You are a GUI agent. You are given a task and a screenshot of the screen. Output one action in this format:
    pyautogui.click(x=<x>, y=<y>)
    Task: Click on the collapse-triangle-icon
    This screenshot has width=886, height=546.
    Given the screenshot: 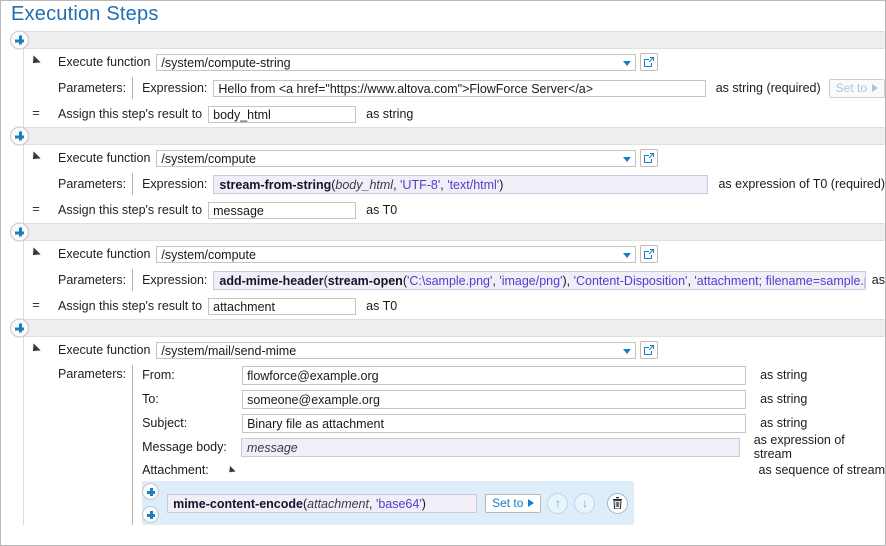 What is the action you would take?
    pyautogui.click(x=231, y=470)
    